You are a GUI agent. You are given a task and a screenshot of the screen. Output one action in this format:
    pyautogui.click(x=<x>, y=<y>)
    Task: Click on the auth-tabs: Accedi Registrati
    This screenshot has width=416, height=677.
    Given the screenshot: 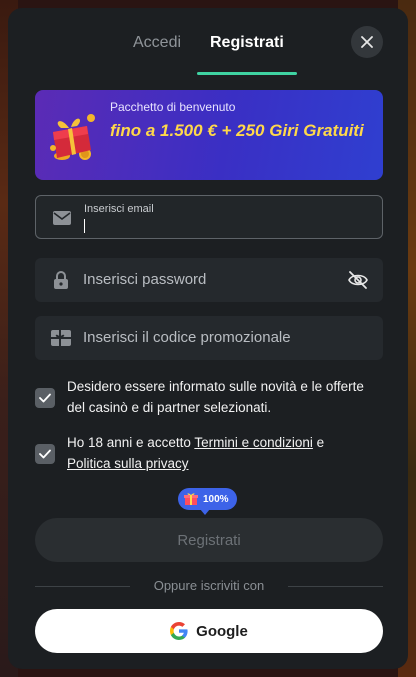 What is the action you would take?
    pyautogui.click(x=208, y=54)
    